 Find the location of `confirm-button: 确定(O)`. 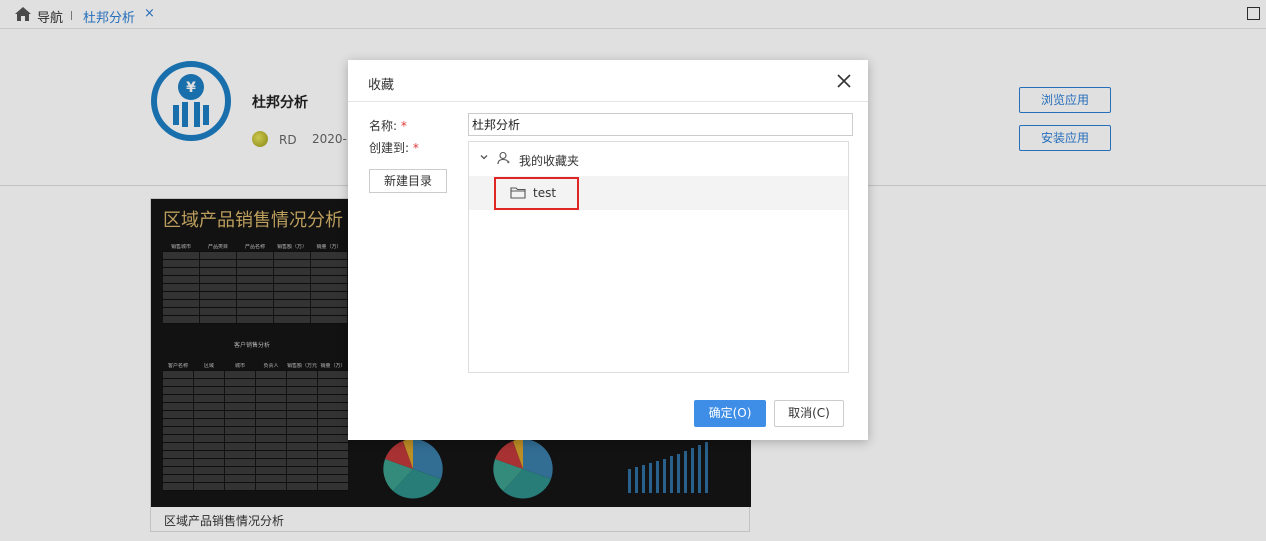

confirm-button: 确定(O) is located at coordinates (730, 413).